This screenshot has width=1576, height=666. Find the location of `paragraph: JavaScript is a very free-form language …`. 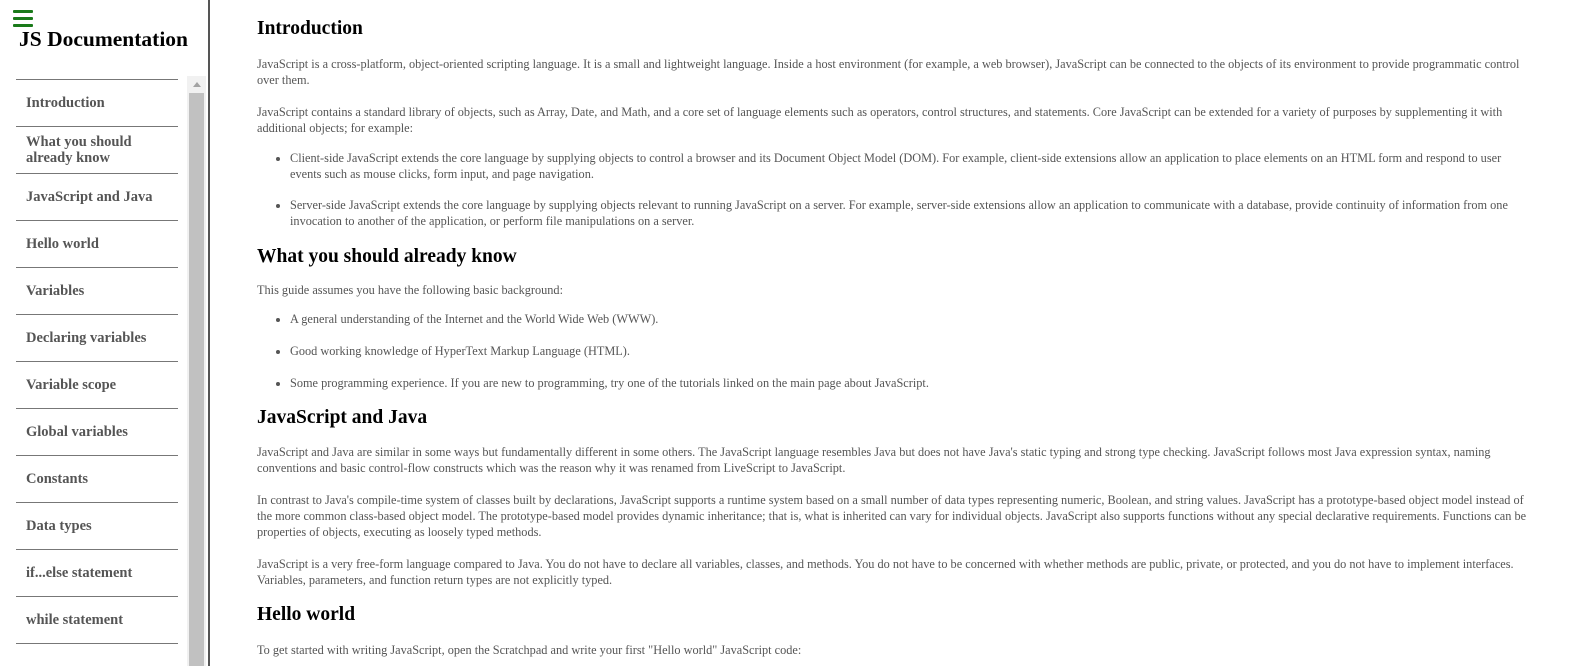

paragraph: JavaScript is a very free-form language … is located at coordinates (885, 572).